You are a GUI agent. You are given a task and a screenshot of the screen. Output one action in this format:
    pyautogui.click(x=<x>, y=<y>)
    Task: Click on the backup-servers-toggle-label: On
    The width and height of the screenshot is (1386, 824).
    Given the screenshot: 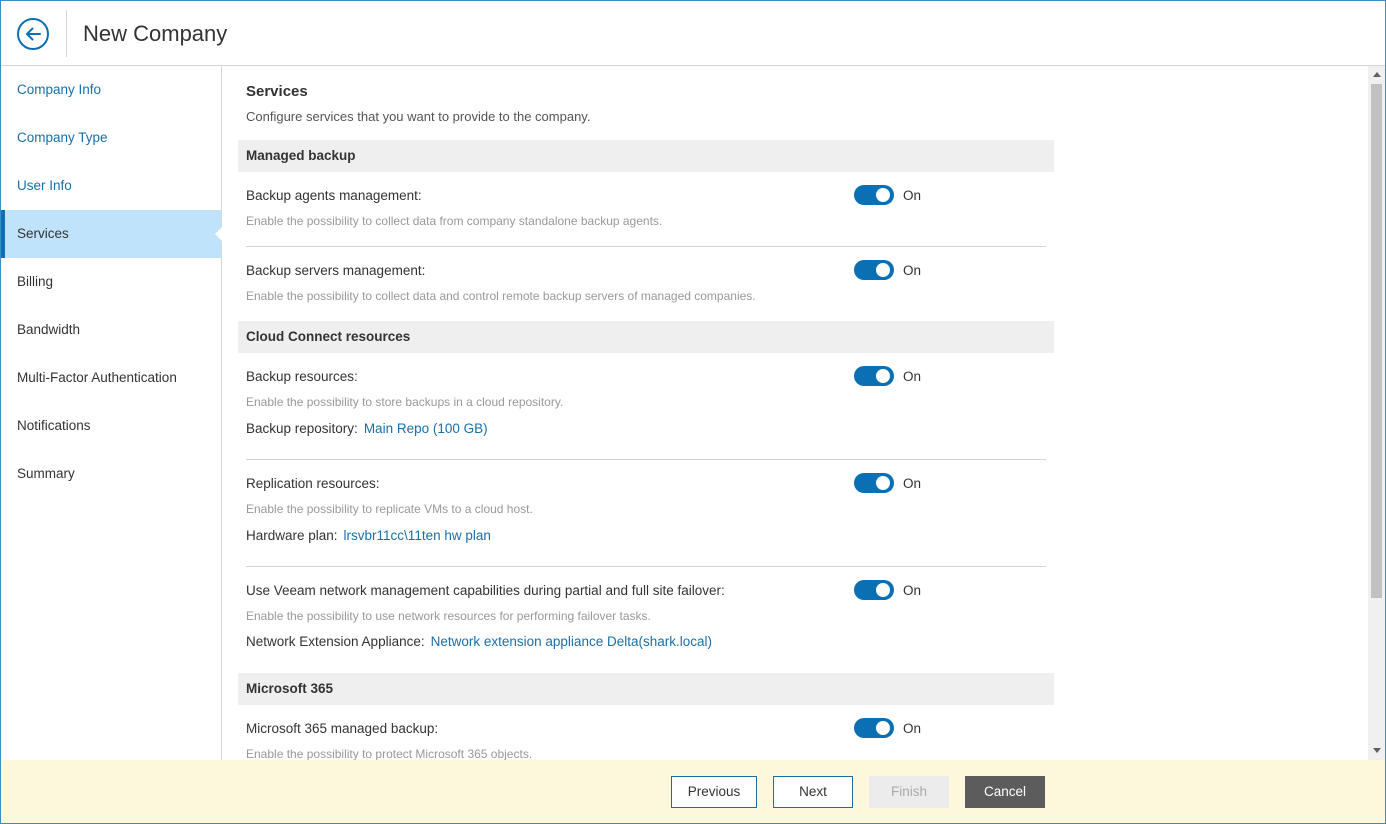 What is the action you would take?
    pyautogui.click(x=912, y=270)
    